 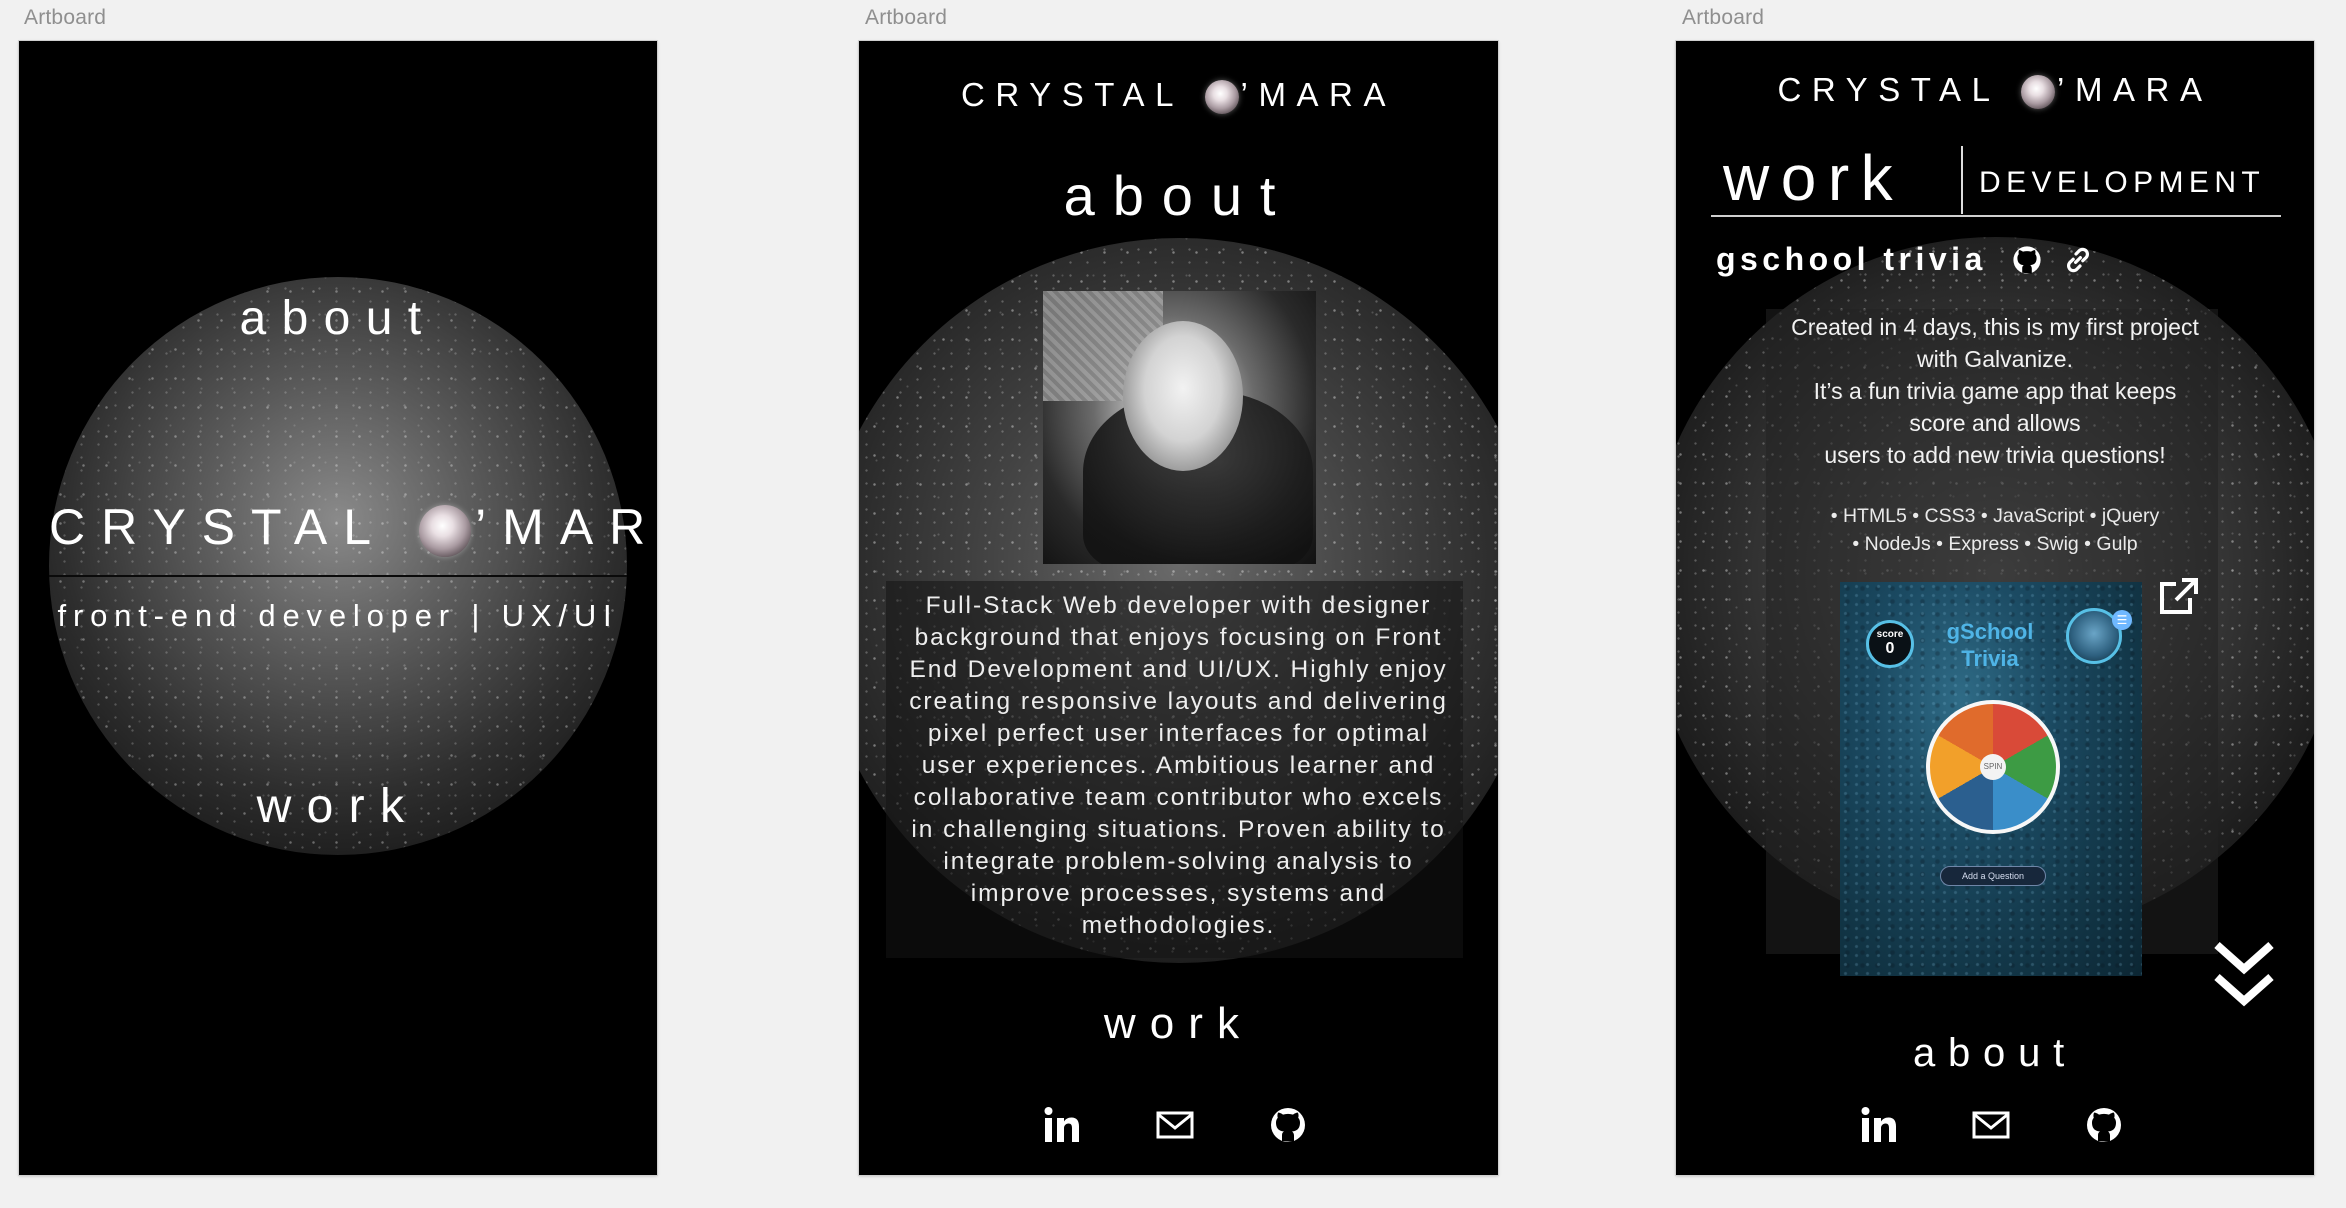 I want to click on hero-divider, so click(x=338, y=576).